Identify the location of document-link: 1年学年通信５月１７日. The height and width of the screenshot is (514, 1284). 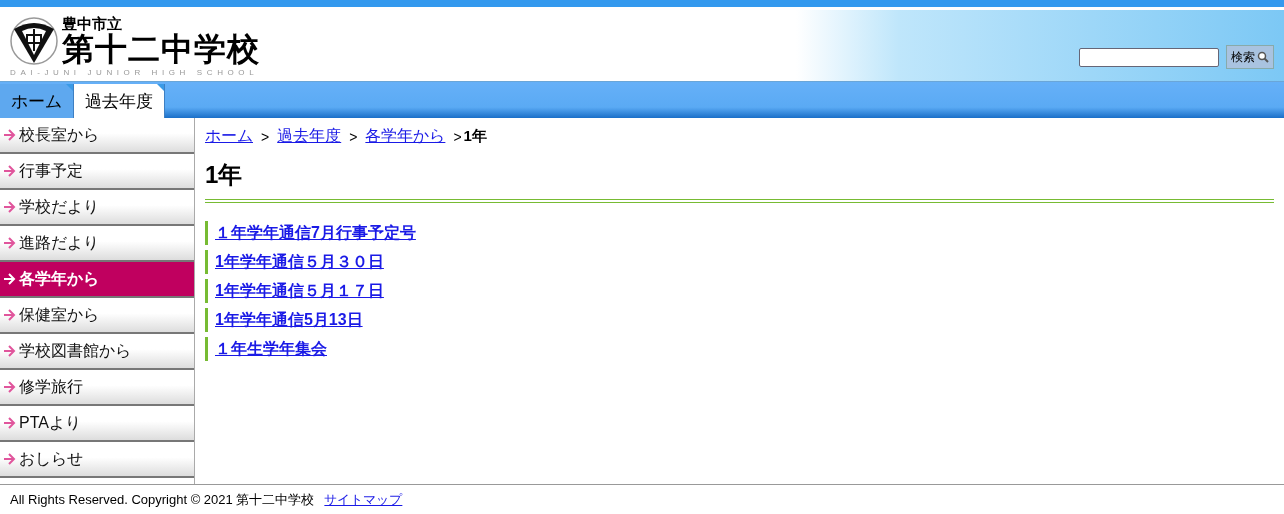
(299, 291).